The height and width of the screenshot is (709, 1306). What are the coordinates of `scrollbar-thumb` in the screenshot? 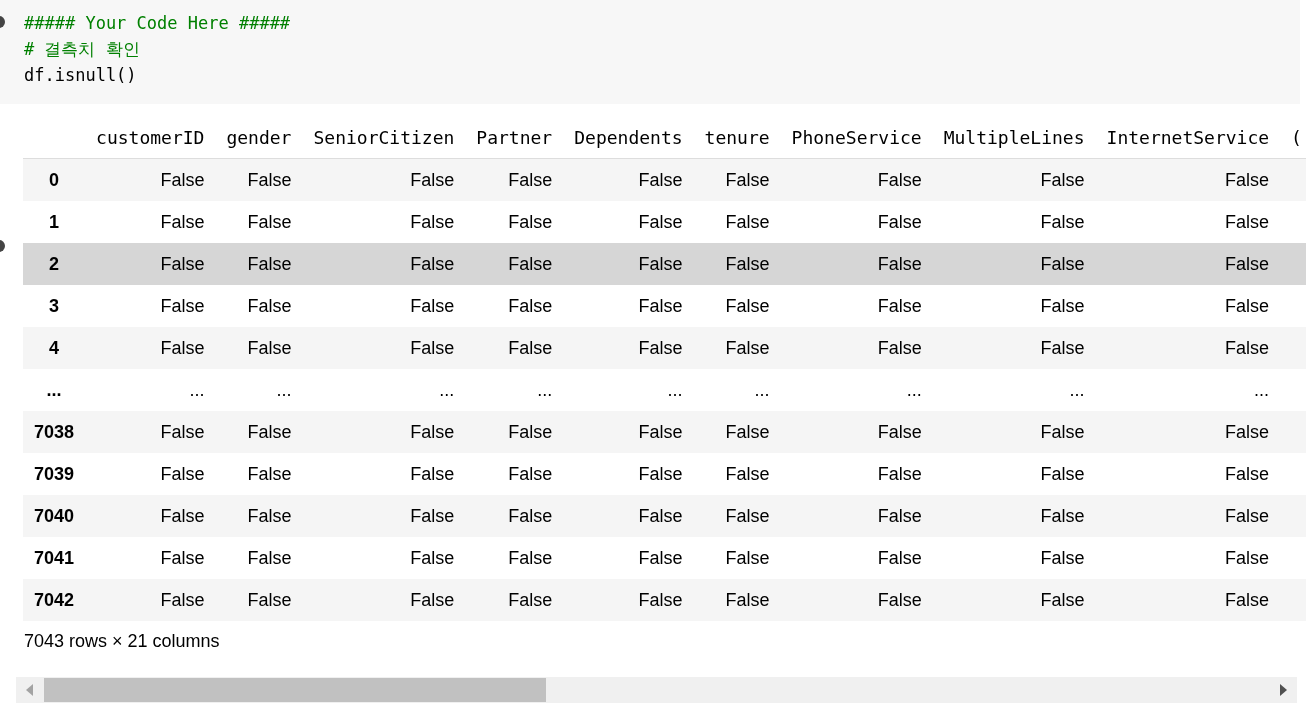 It's located at (295, 690).